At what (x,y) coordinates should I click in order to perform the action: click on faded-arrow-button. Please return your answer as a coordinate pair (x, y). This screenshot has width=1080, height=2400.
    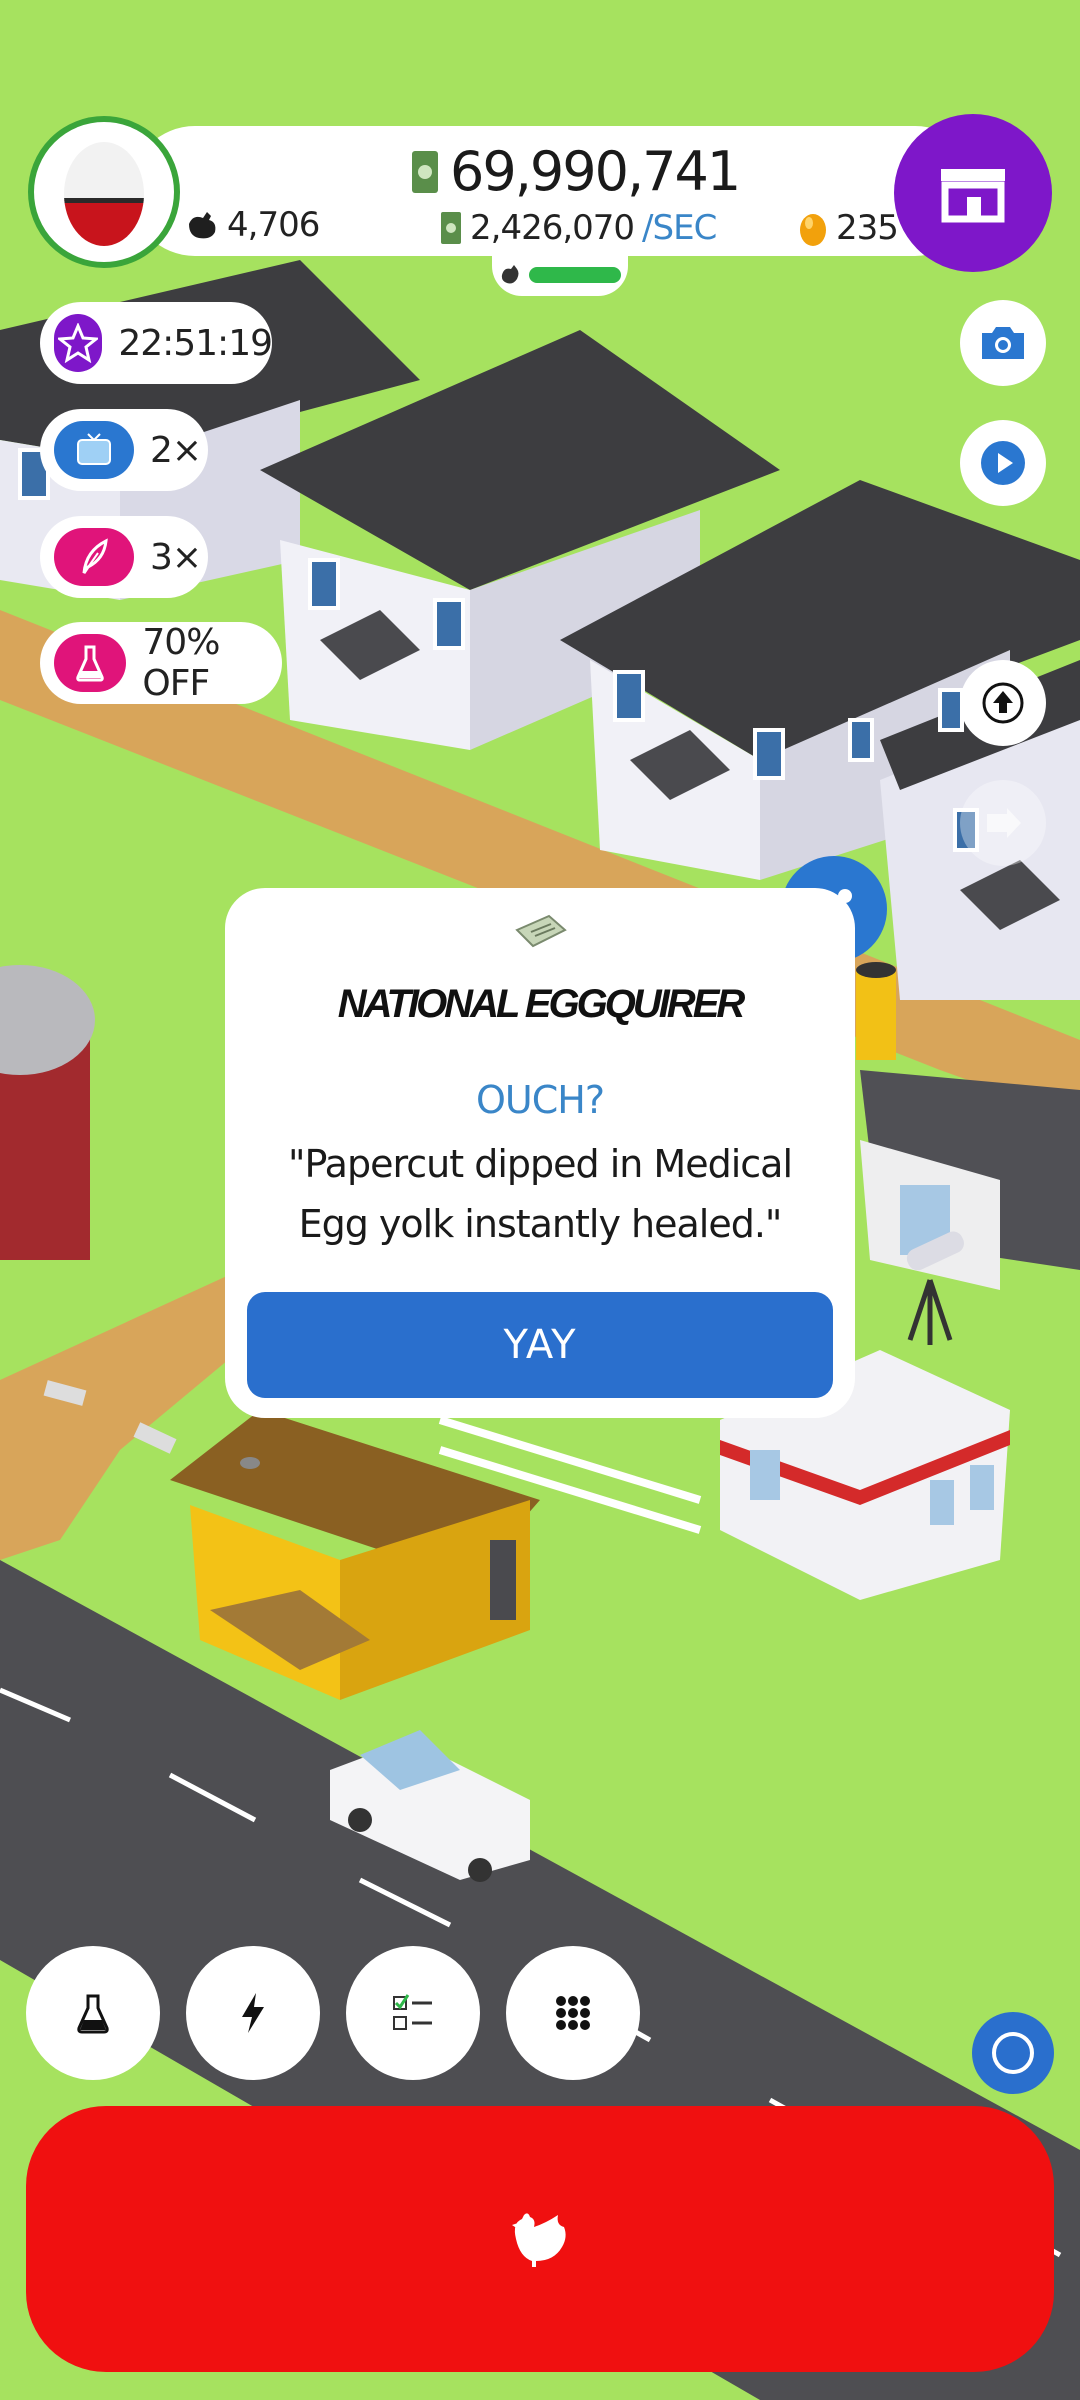
    Looking at the image, I should click on (1003, 823).